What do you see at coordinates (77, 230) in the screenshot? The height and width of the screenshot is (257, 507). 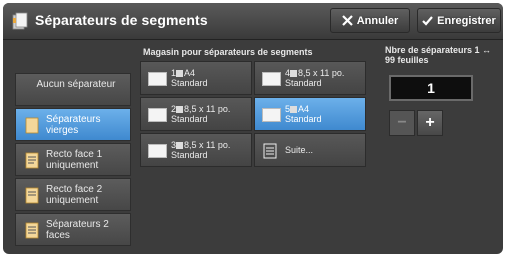 I see `option-label: Séparateurs 2 faces` at bounding box center [77, 230].